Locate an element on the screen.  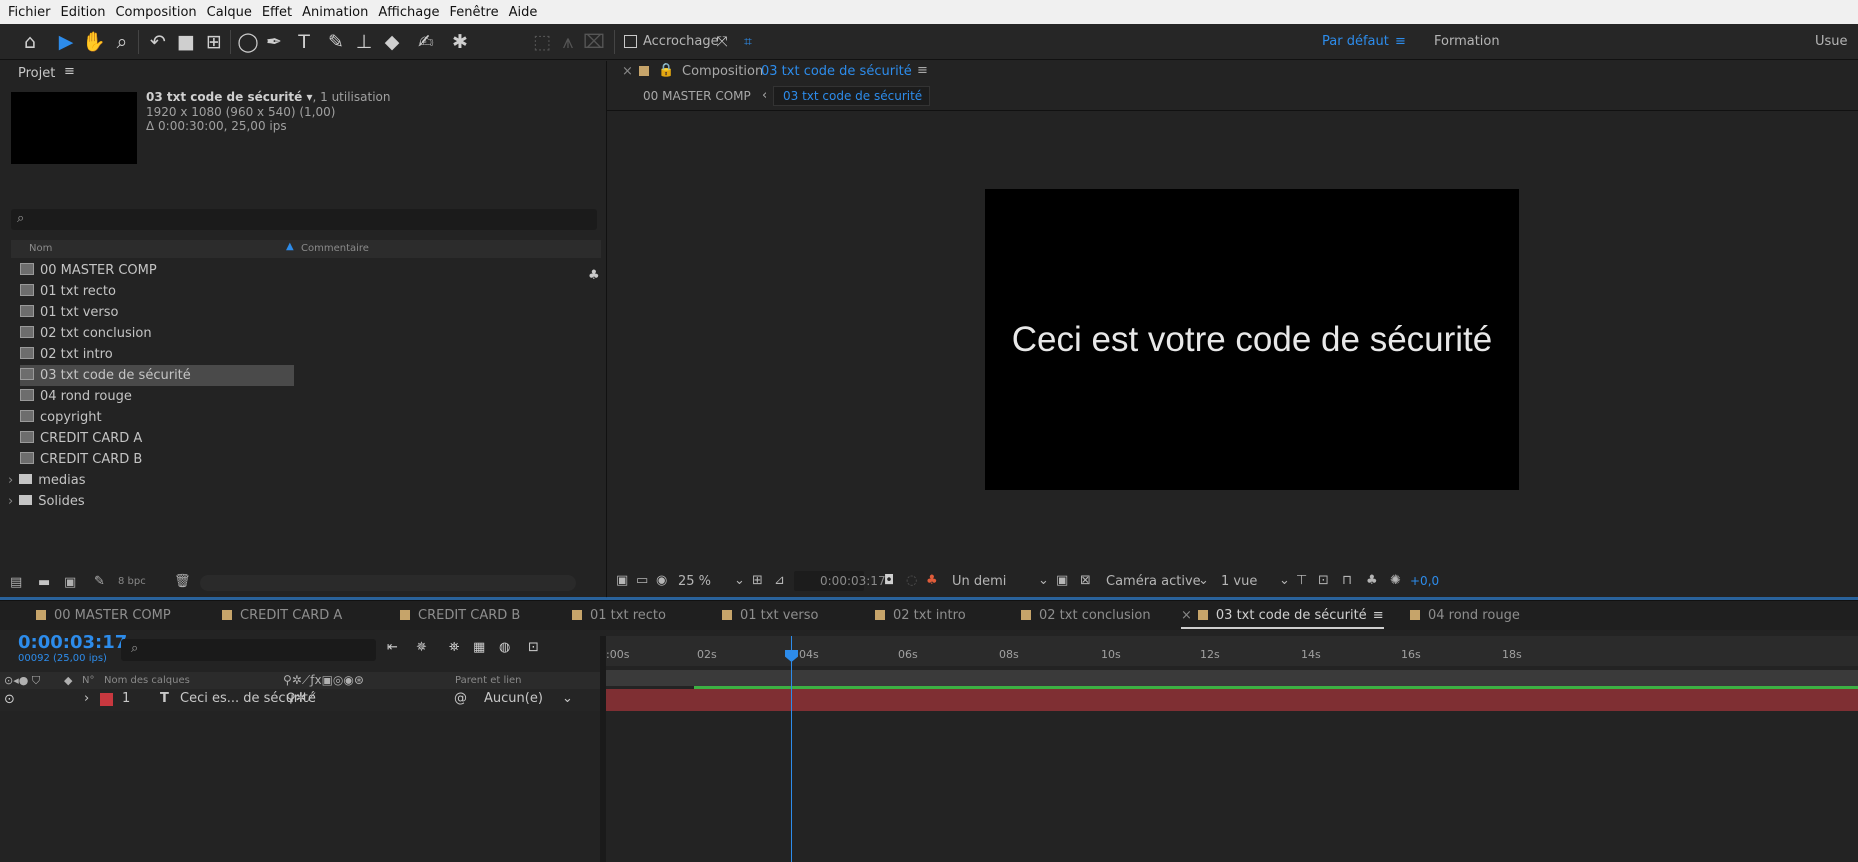
project-folder: › medias is located at coordinates (290, 480).